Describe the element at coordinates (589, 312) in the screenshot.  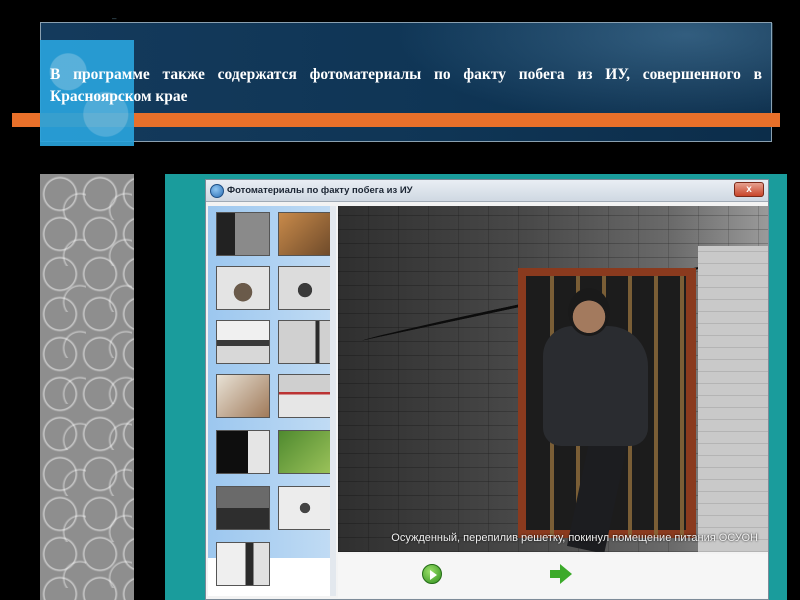
I see `person-head` at that location.